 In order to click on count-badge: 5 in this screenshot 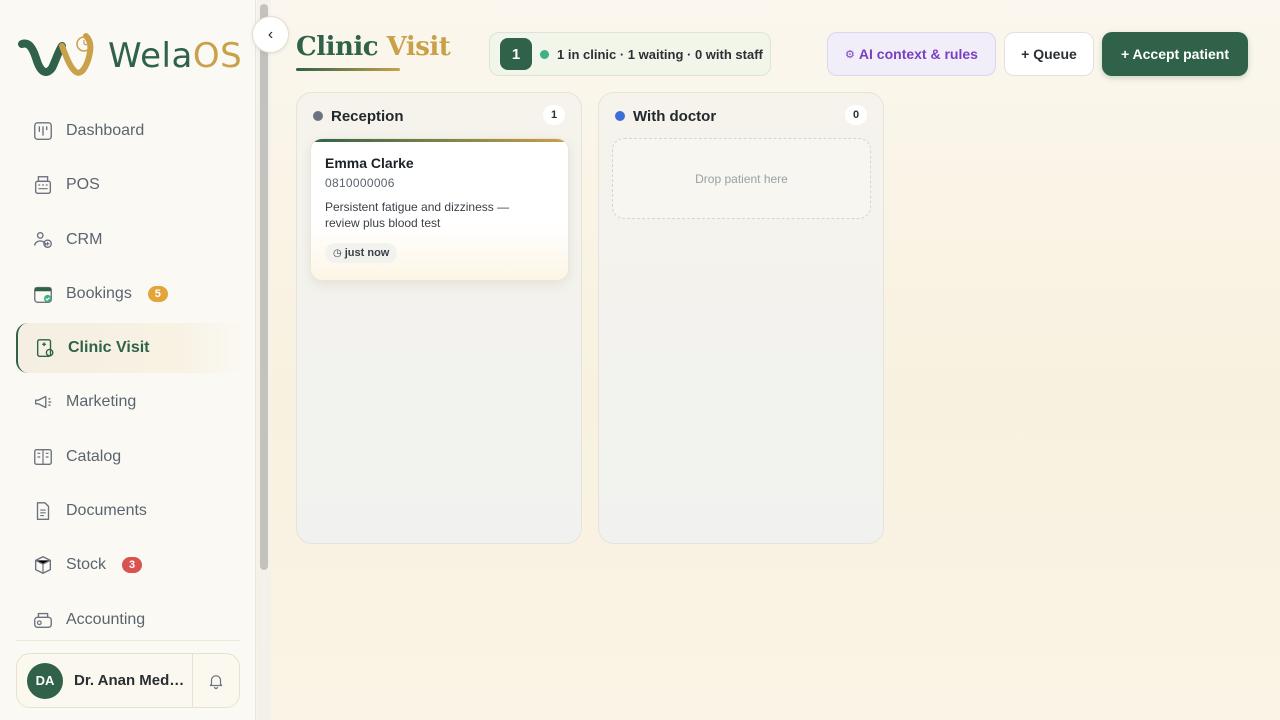, I will do `click(157, 293)`.